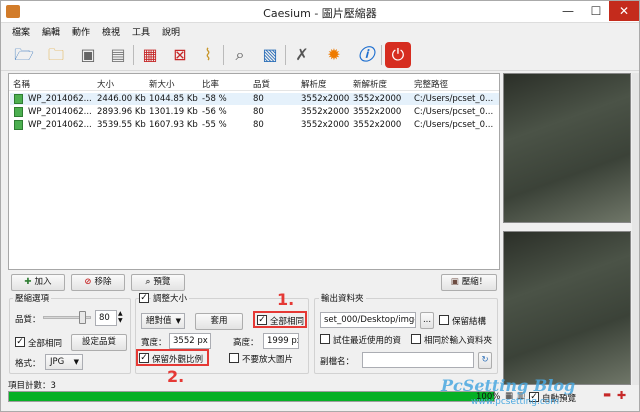 This screenshot has height=412, width=640. What do you see at coordinates (88, 282) in the screenshot?
I see `remove-icon: ⊘` at bounding box center [88, 282].